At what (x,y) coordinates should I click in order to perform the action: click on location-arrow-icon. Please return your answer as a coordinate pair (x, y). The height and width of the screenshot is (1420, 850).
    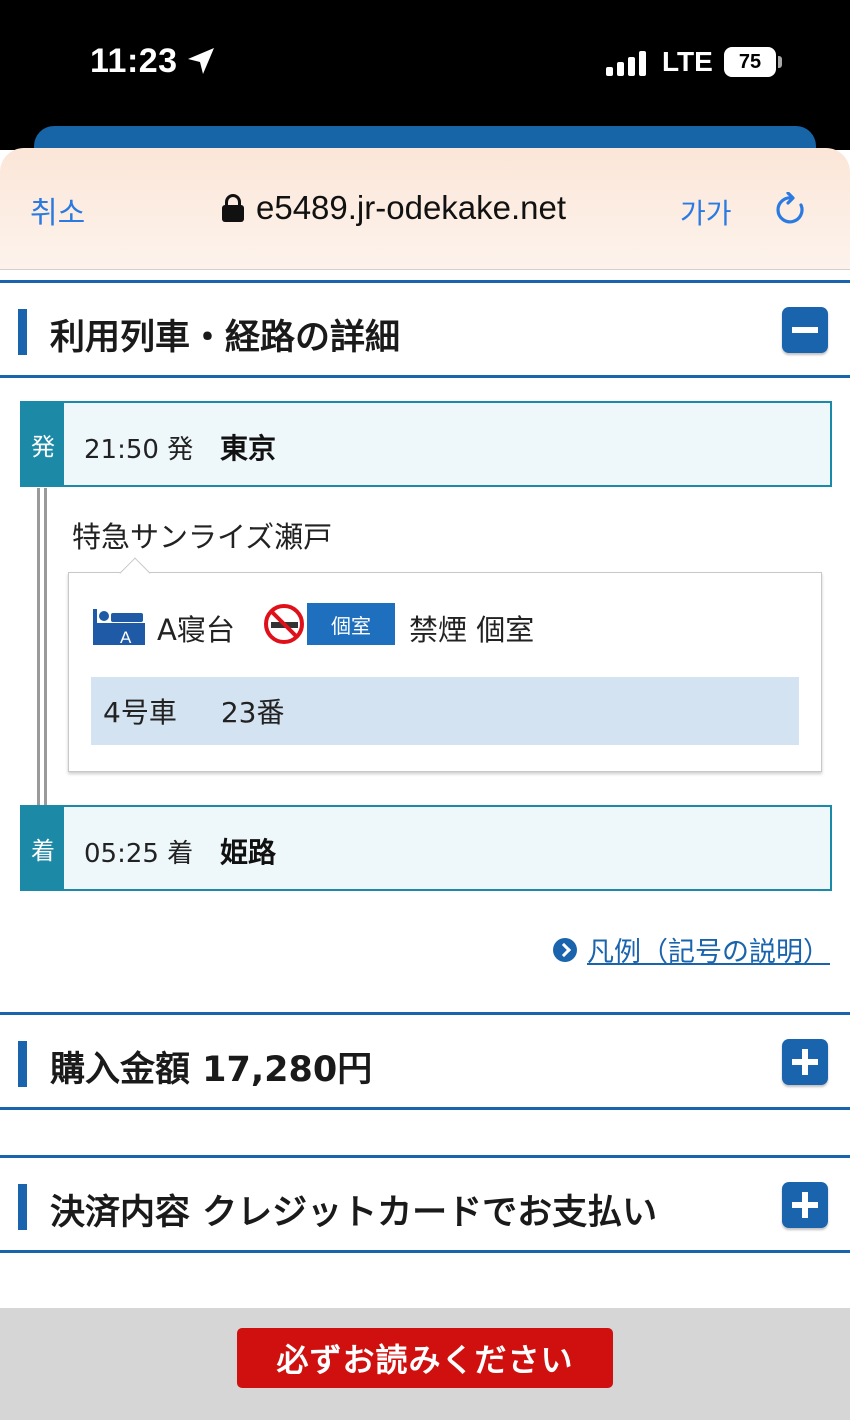
    Looking at the image, I should click on (201, 61).